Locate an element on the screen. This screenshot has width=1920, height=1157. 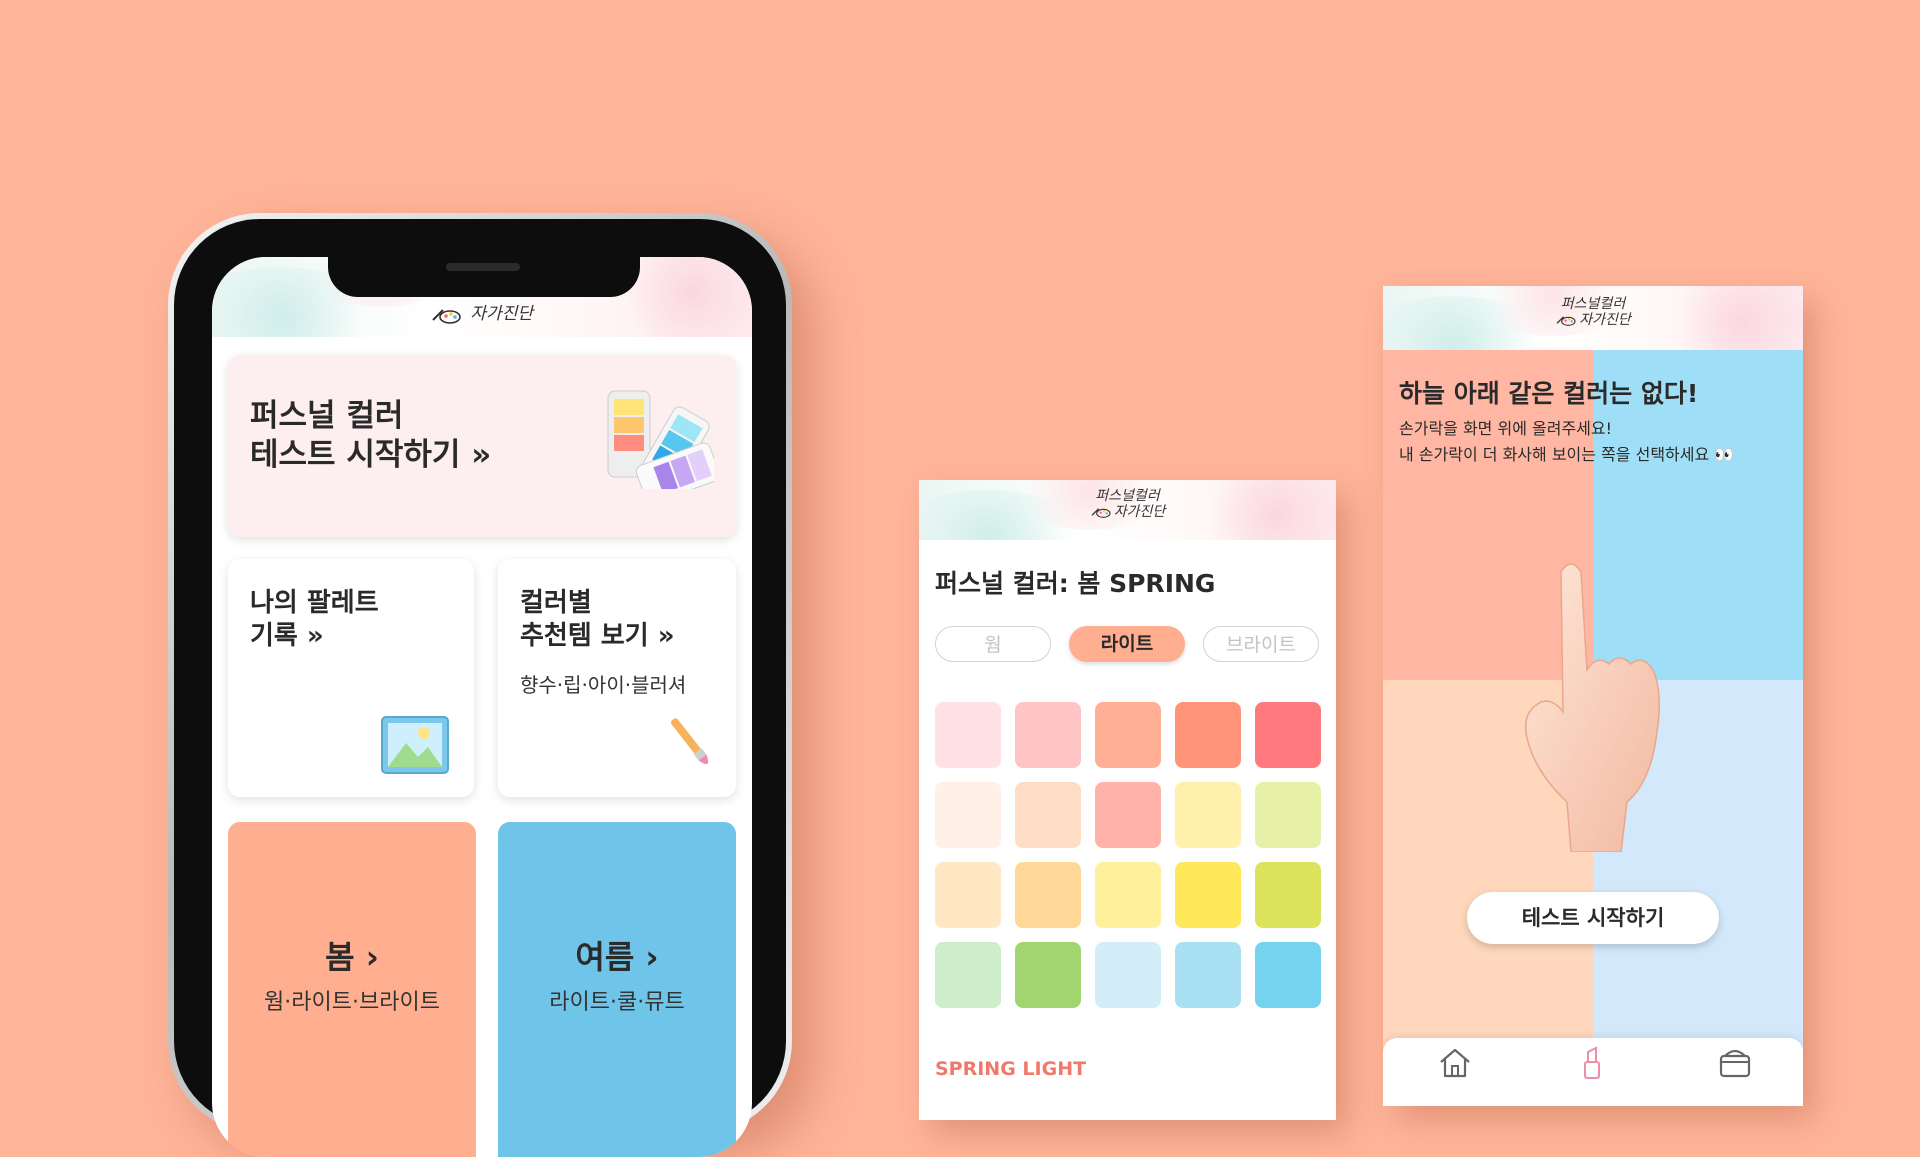
speaker-grille is located at coordinates (483, 267).